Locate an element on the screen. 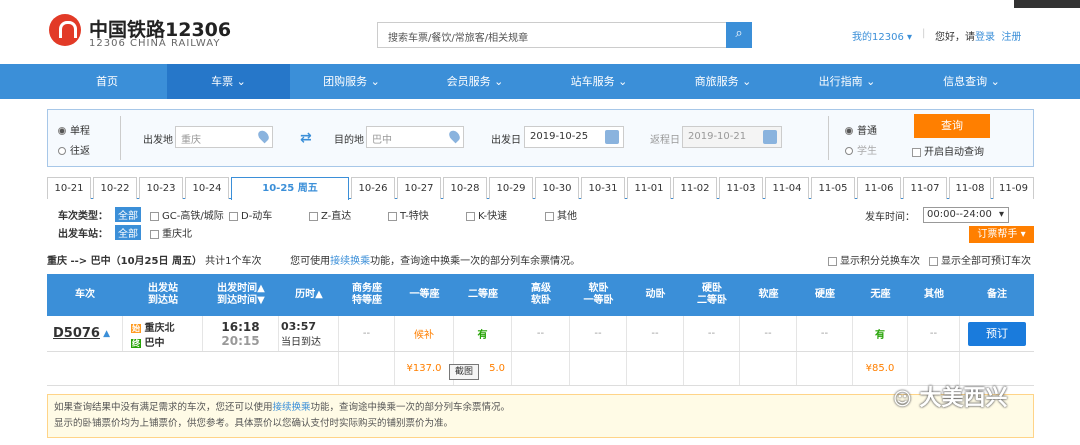  remark-cell: 预订 is located at coordinates (997, 333).